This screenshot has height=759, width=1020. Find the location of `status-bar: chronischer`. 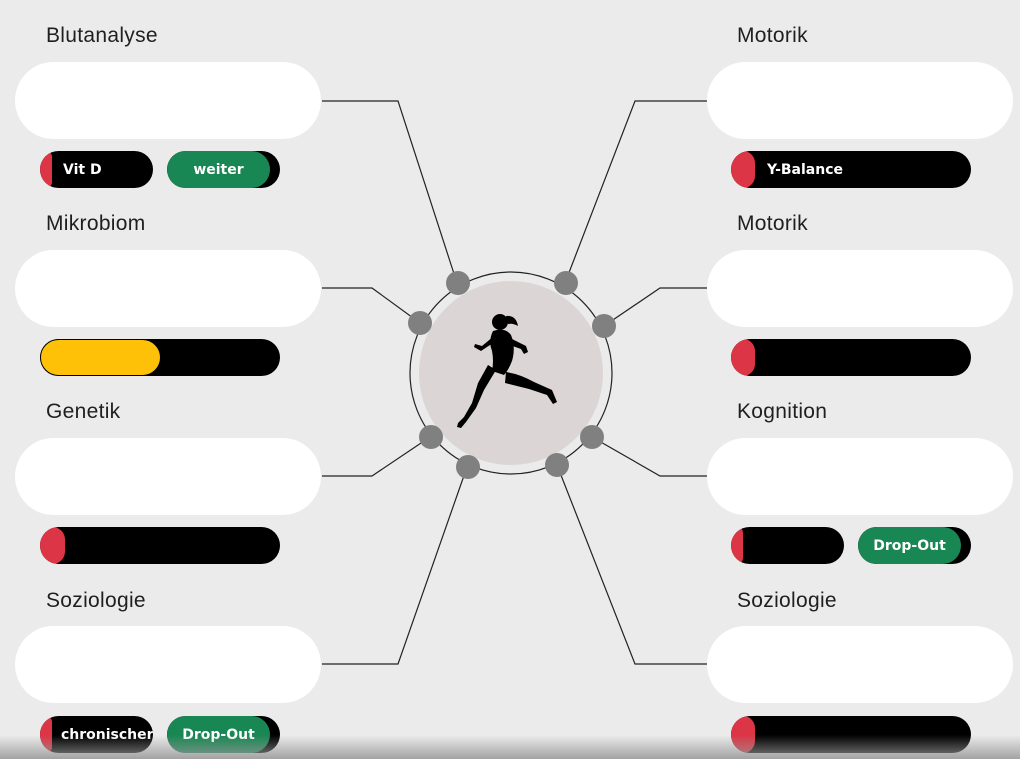

status-bar: chronischer is located at coordinates (96, 734).